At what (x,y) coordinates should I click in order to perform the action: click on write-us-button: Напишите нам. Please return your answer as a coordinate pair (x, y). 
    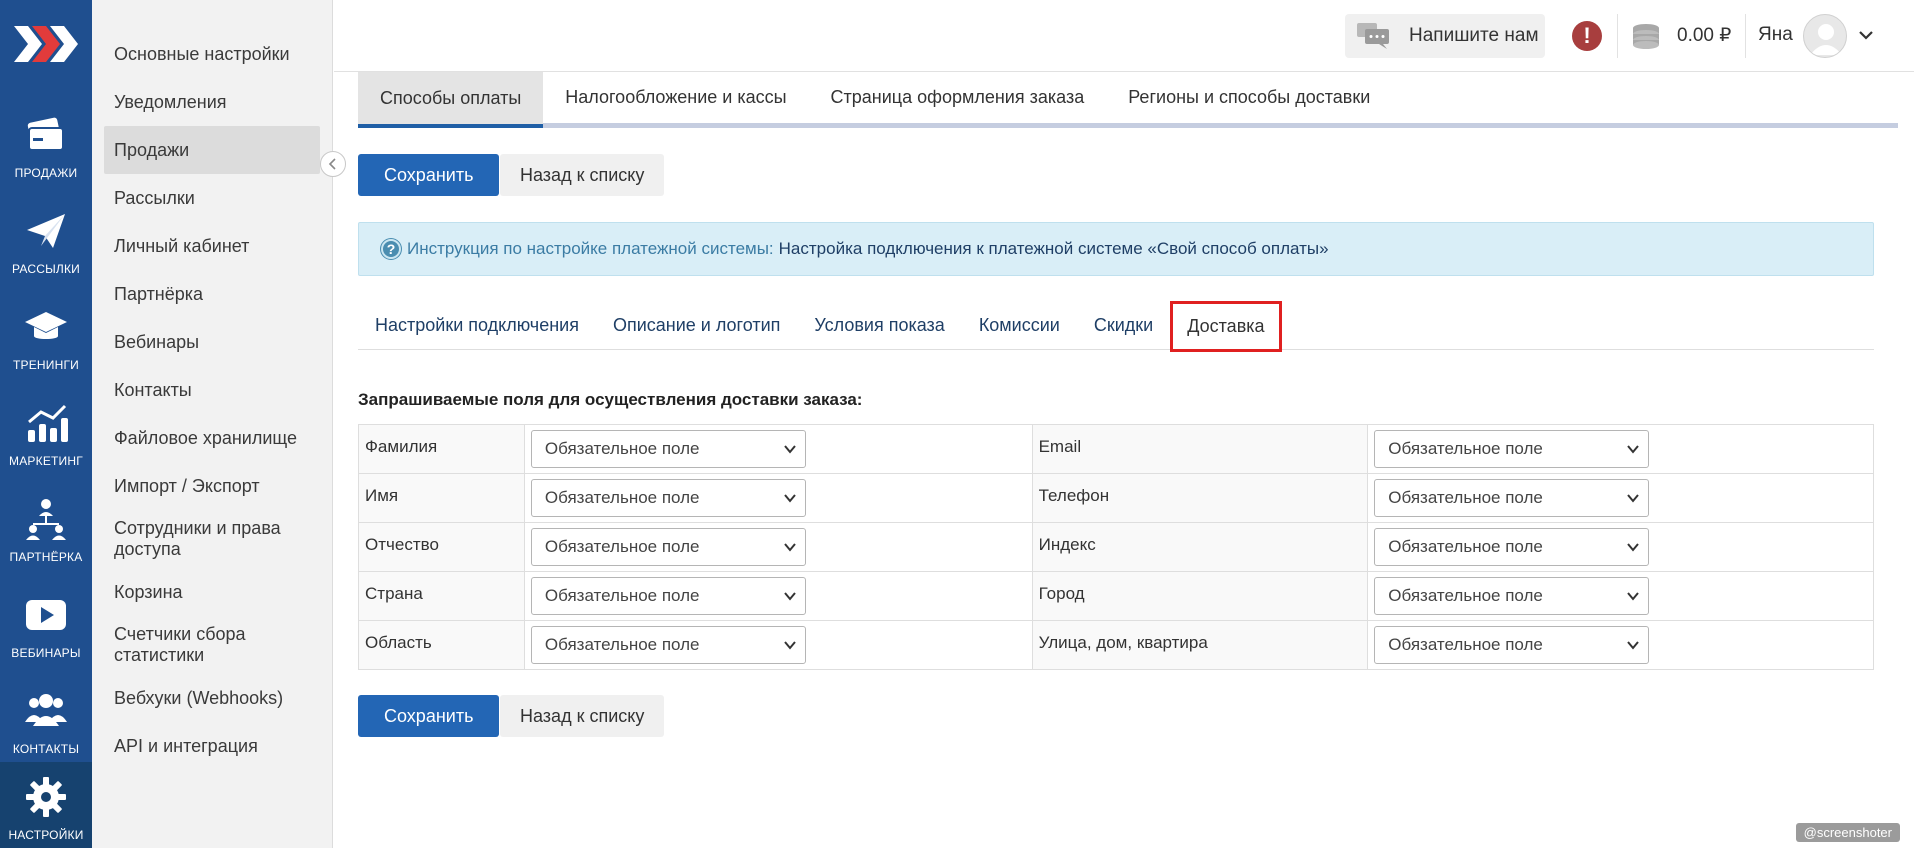
    Looking at the image, I should click on (1445, 36).